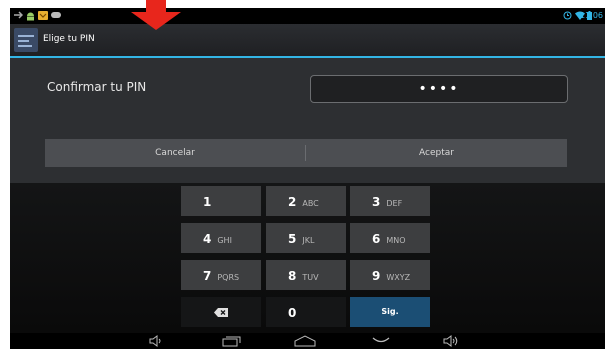 This screenshot has width=605, height=349. I want to click on navigation-bar, so click(307, 341).